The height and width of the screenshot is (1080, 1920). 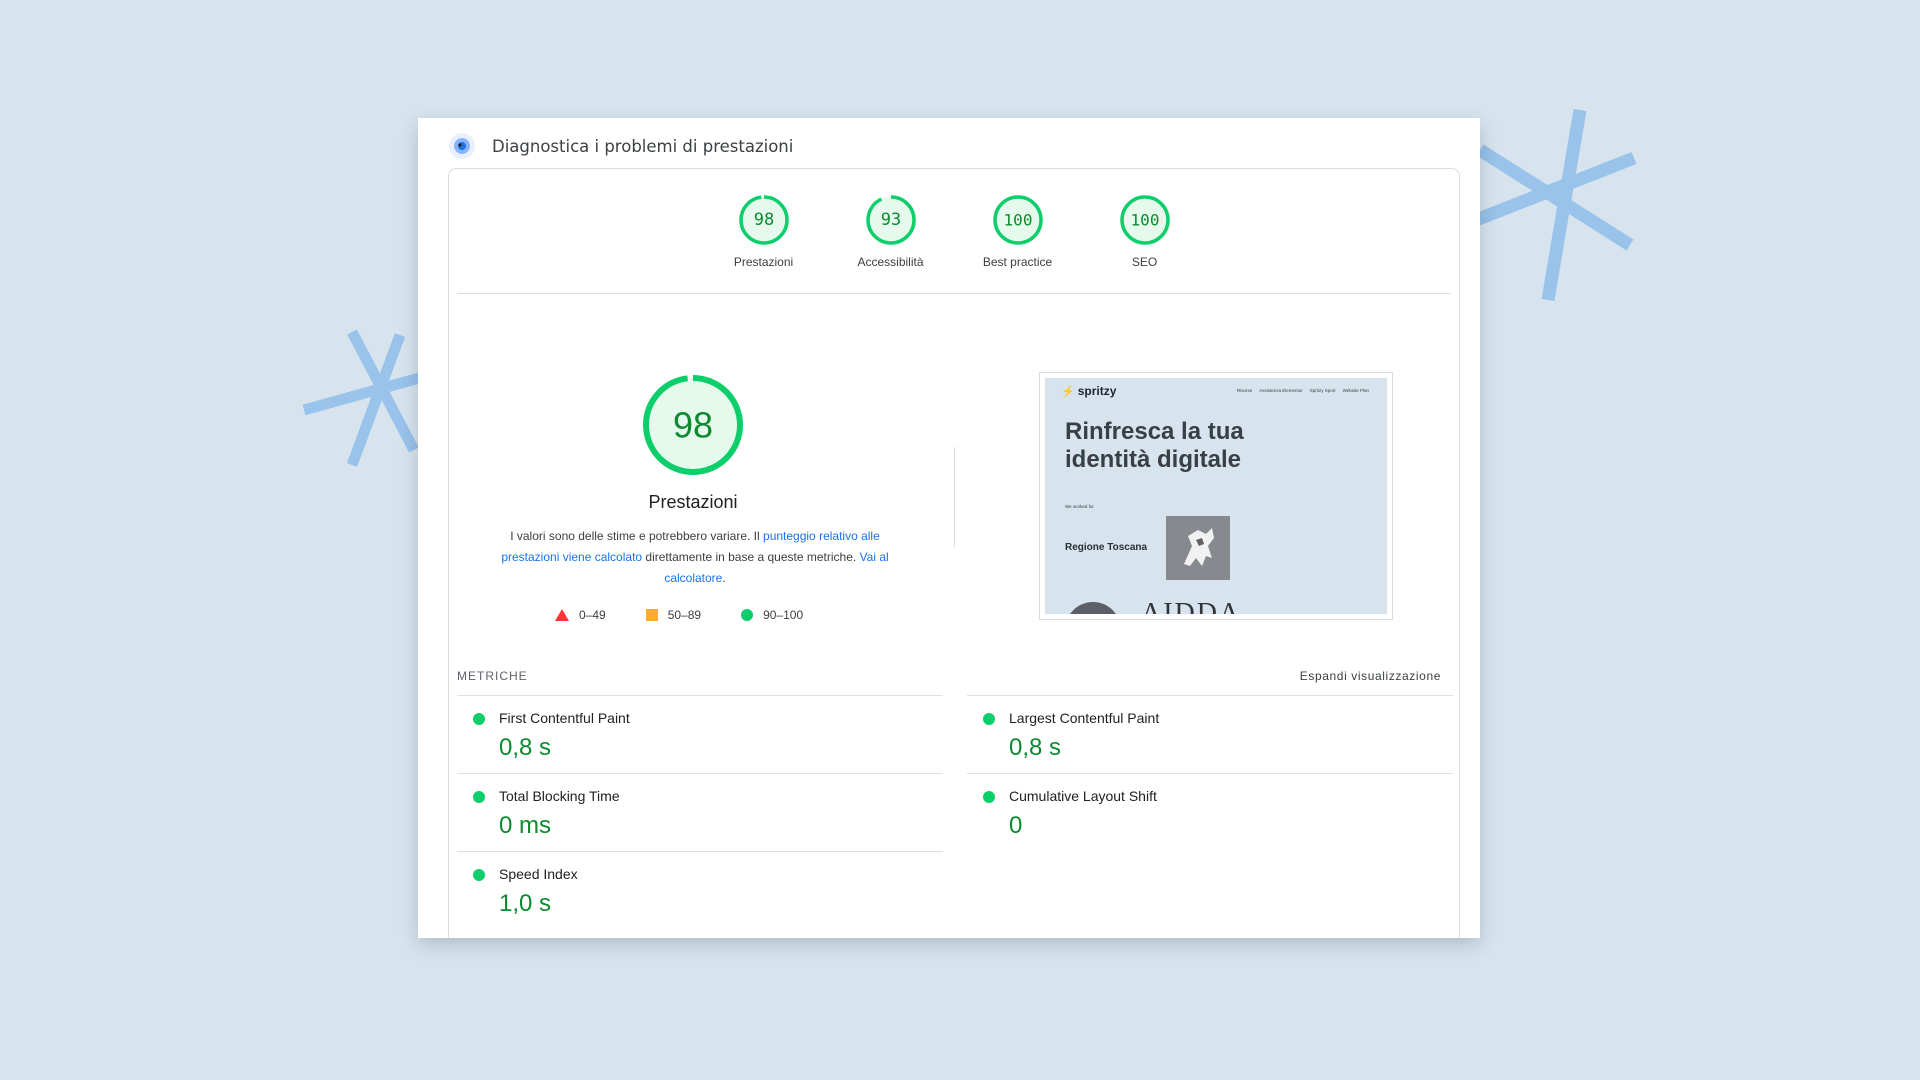 What do you see at coordinates (1555, 205) in the screenshot?
I see `decorative-asterisk-right` at bounding box center [1555, 205].